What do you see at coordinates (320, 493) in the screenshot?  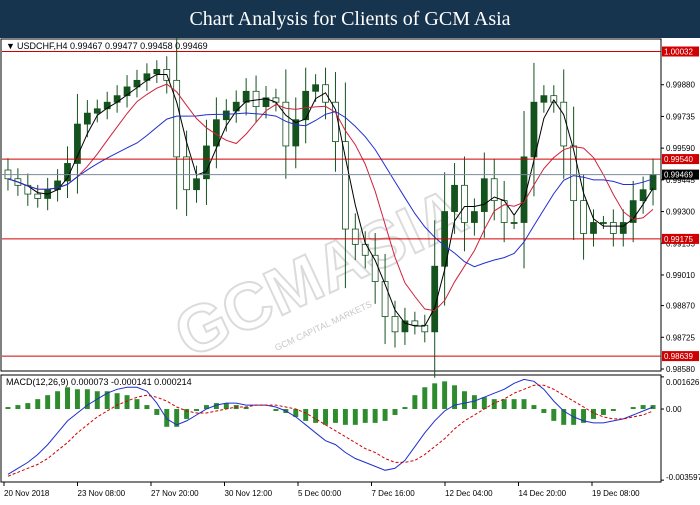 I see `x-tick-label: 5 Dec 00:00` at bounding box center [320, 493].